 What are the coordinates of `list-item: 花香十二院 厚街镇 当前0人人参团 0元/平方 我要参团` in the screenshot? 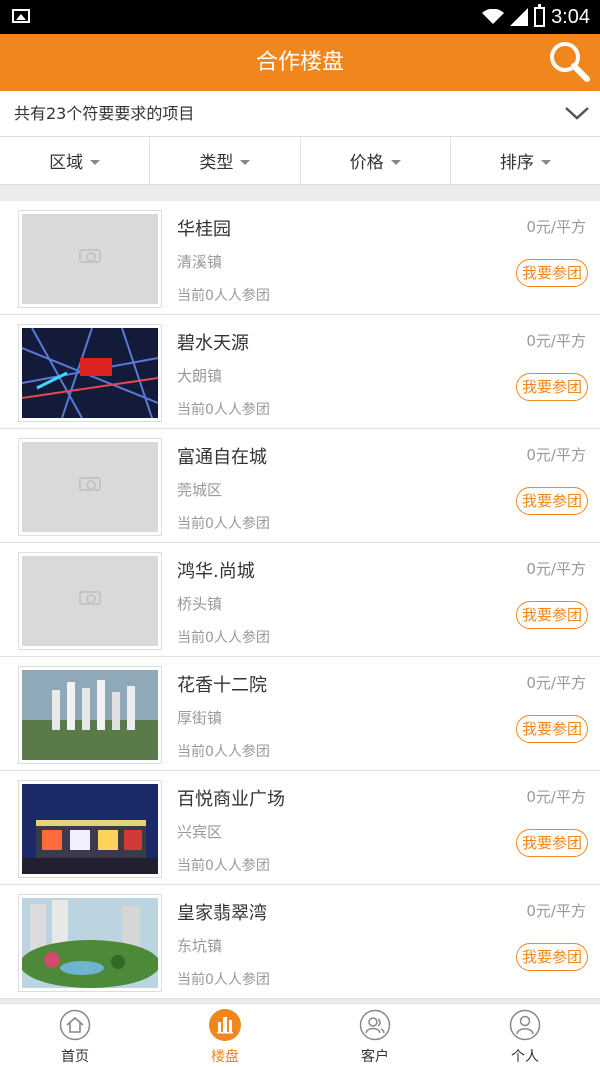 It's located at (300, 714).